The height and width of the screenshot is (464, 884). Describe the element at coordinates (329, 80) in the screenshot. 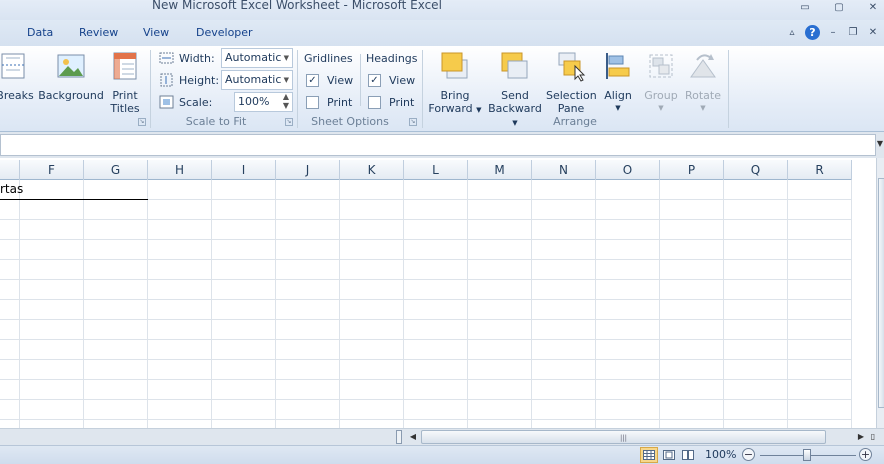

I see `gridlines-view-checkbox: ✓ View` at that location.